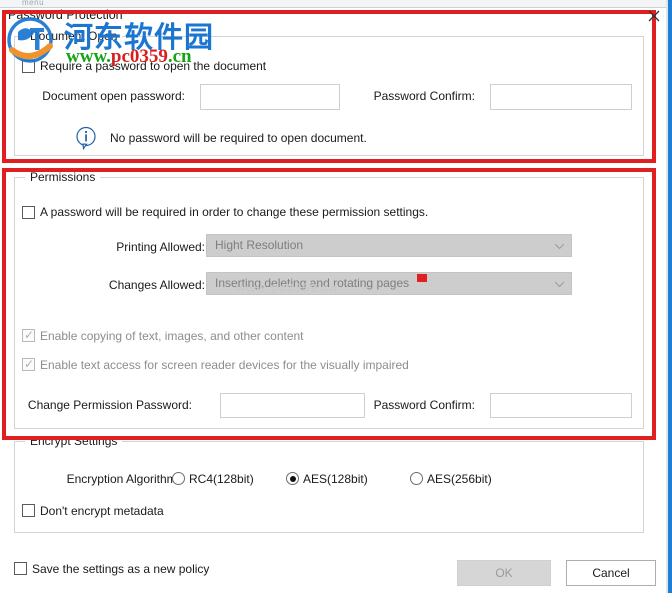 The height and width of the screenshot is (593, 672). Describe the element at coordinates (670, 296) in the screenshot. I see `window-right-frame` at that location.